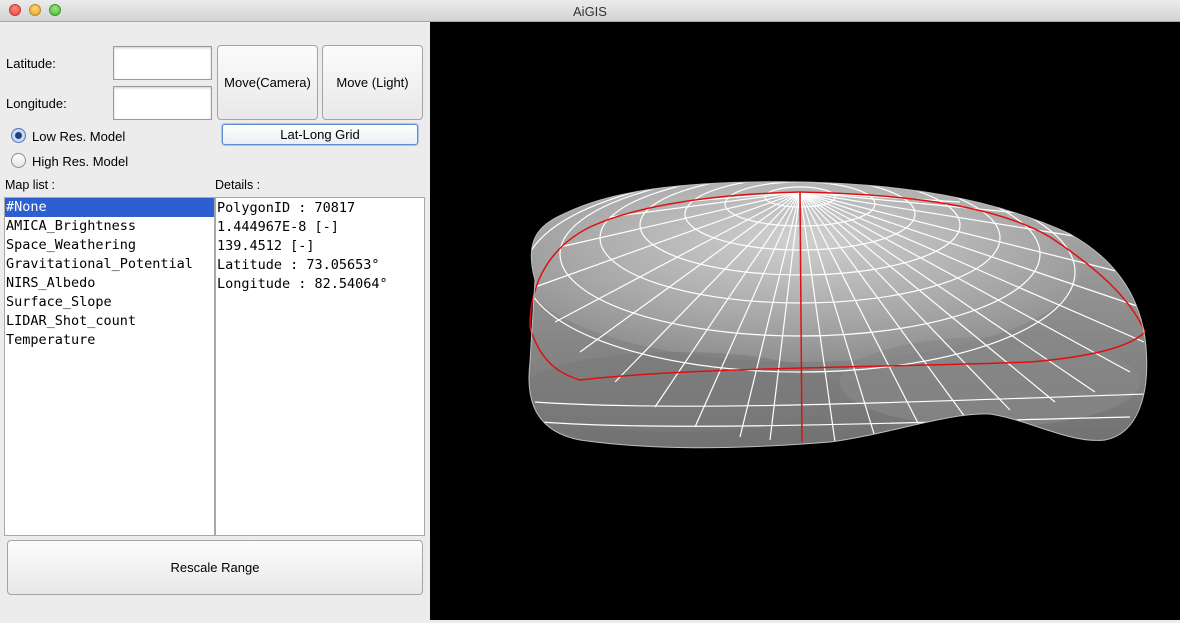 The image size is (1180, 623). I want to click on rescale-range-button: Rescale Range, so click(215, 567).